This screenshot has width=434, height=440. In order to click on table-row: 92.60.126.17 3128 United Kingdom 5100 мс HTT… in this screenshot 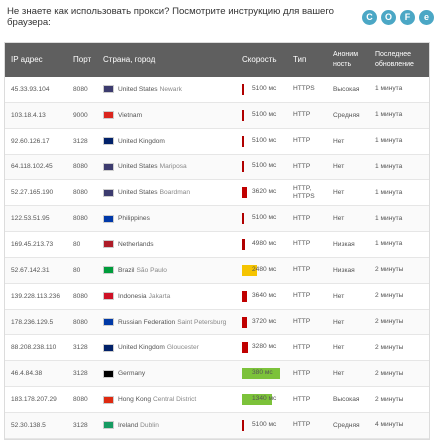, I will do `click(217, 142)`.